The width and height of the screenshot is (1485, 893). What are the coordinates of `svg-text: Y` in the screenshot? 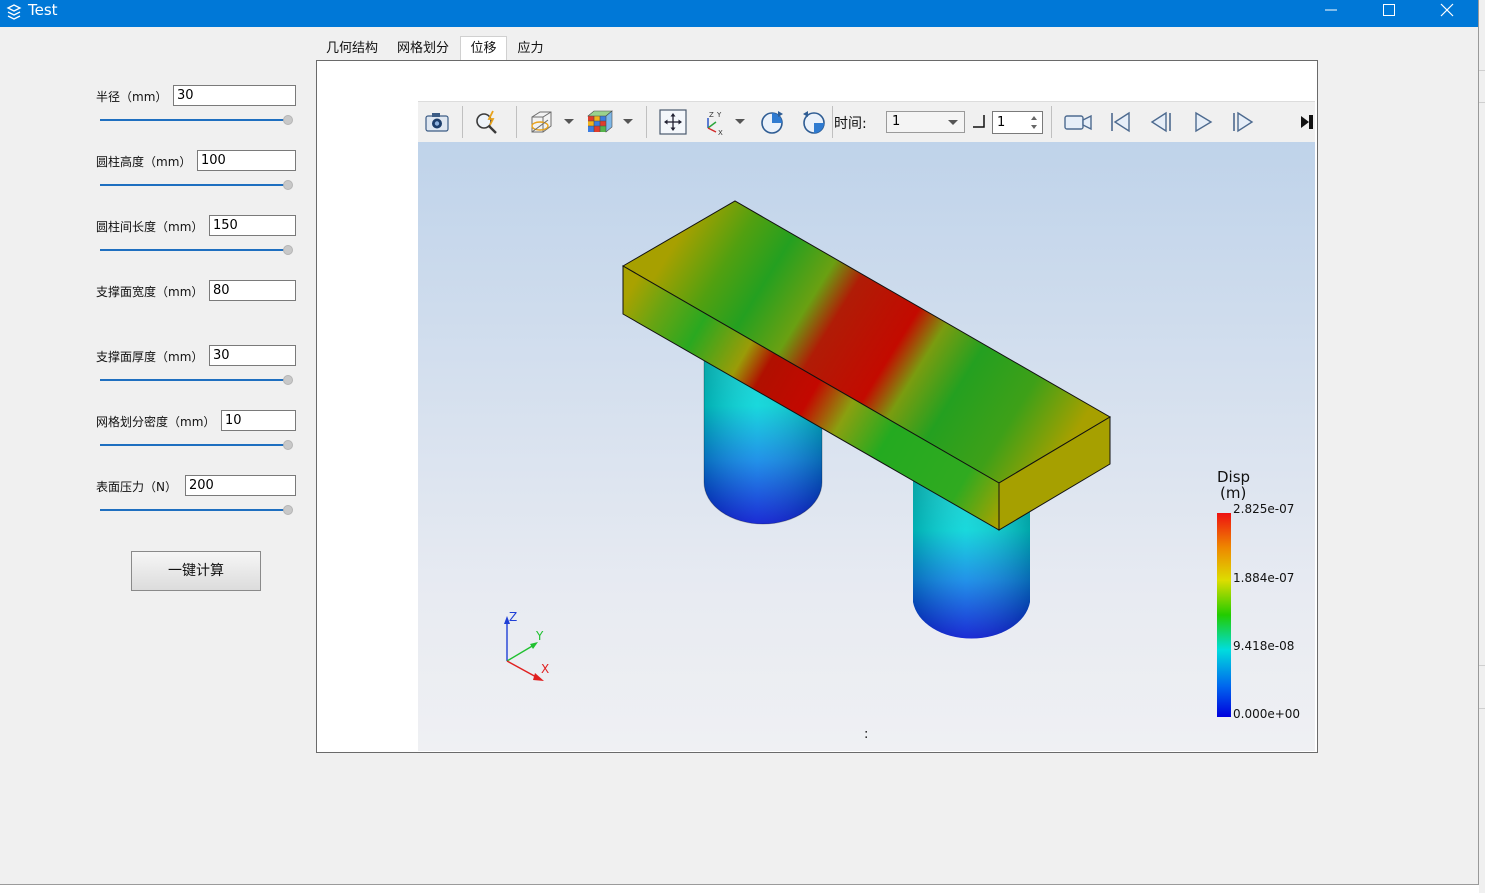 It's located at (719, 115).